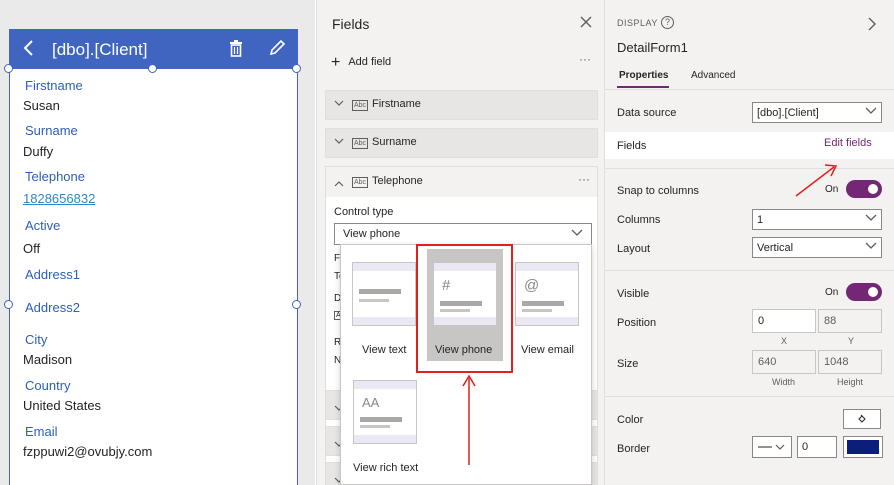  Describe the element at coordinates (54, 85) in the screenshot. I see `field-label-firstname: Firstname` at that location.